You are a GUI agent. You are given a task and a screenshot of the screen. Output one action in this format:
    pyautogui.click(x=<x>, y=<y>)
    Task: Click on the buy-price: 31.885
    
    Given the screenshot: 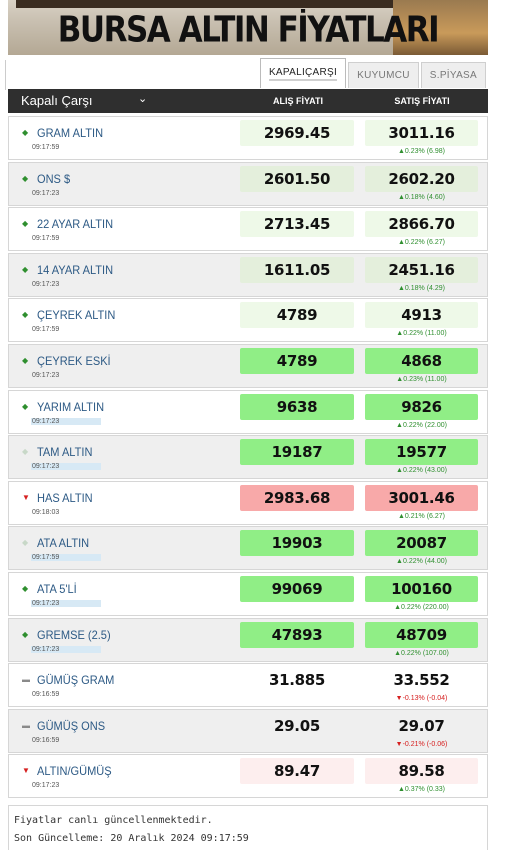 What is the action you would take?
    pyautogui.click(x=297, y=680)
    